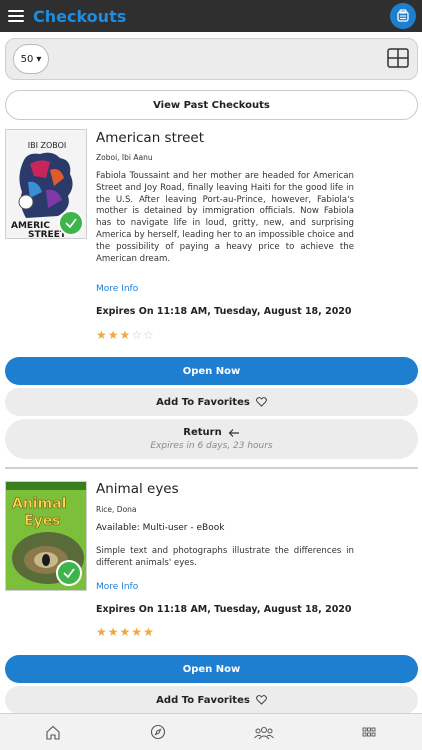 This screenshot has width=422, height=750. Describe the element at coordinates (39, 504) in the screenshot. I see `cover-title-text-1: Animal` at that location.